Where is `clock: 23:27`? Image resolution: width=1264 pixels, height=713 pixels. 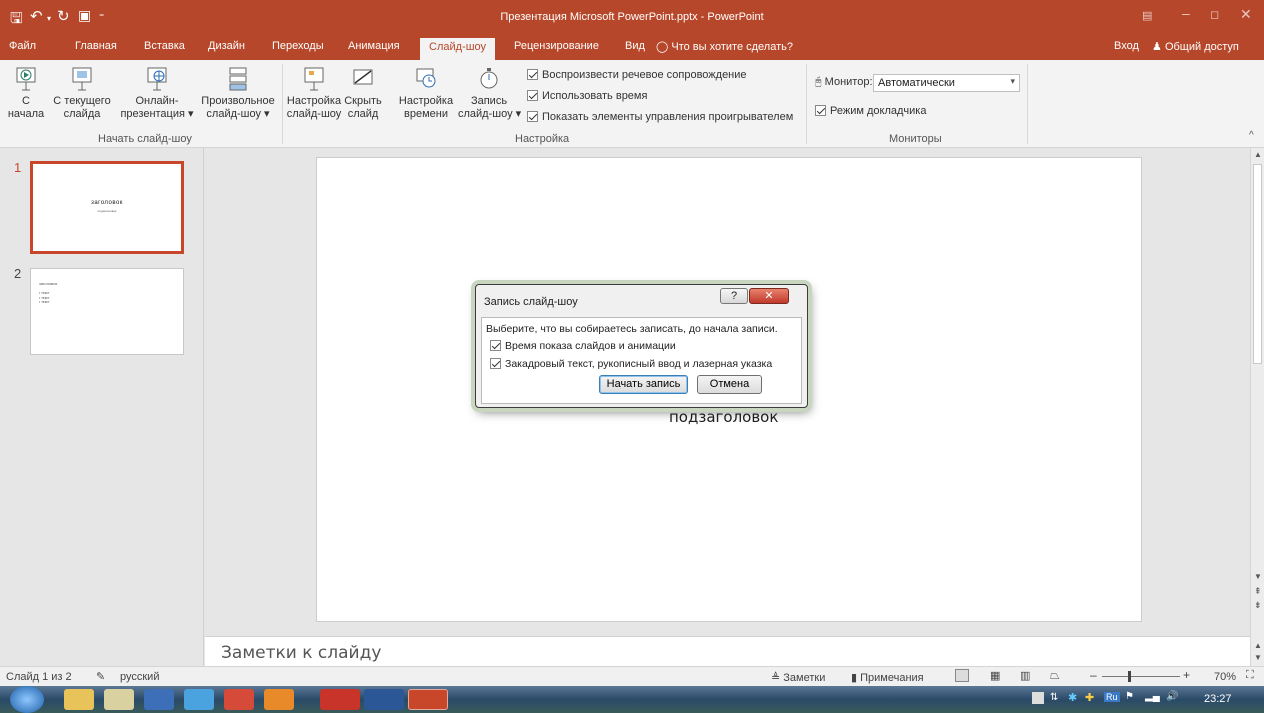 clock: 23:27 is located at coordinates (1218, 699).